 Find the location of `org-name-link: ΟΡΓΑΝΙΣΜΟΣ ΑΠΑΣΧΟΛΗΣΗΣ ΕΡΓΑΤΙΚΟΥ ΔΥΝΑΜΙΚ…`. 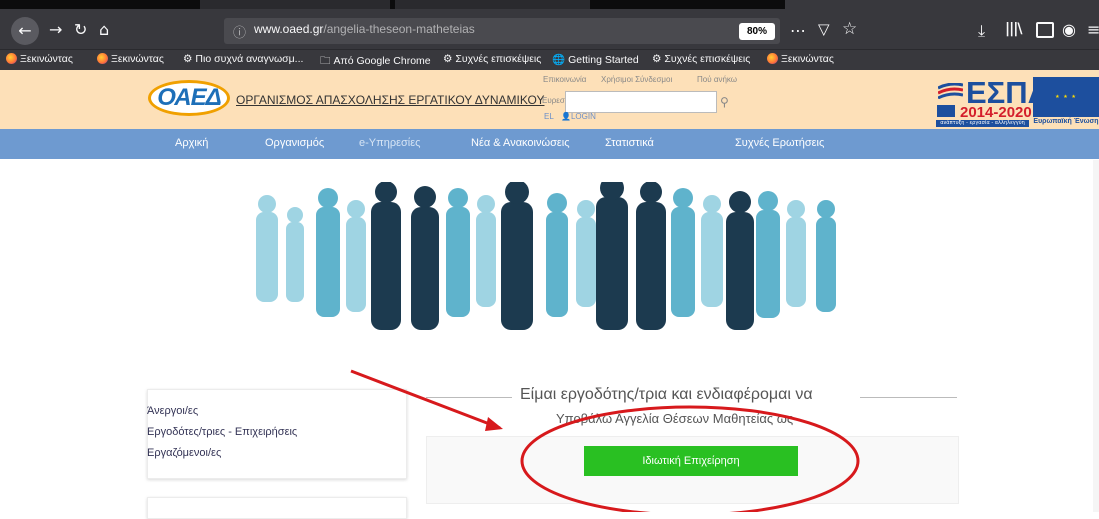

org-name-link: ΟΡΓΑΝΙΣΜΟΣ ΑΠΑΣΧΟΛΗΣΗΣ ΕΡΓΑΤΙΚΟΥ ΔΥΝΑΜΙΚ… is located at coordinates (390, 100).